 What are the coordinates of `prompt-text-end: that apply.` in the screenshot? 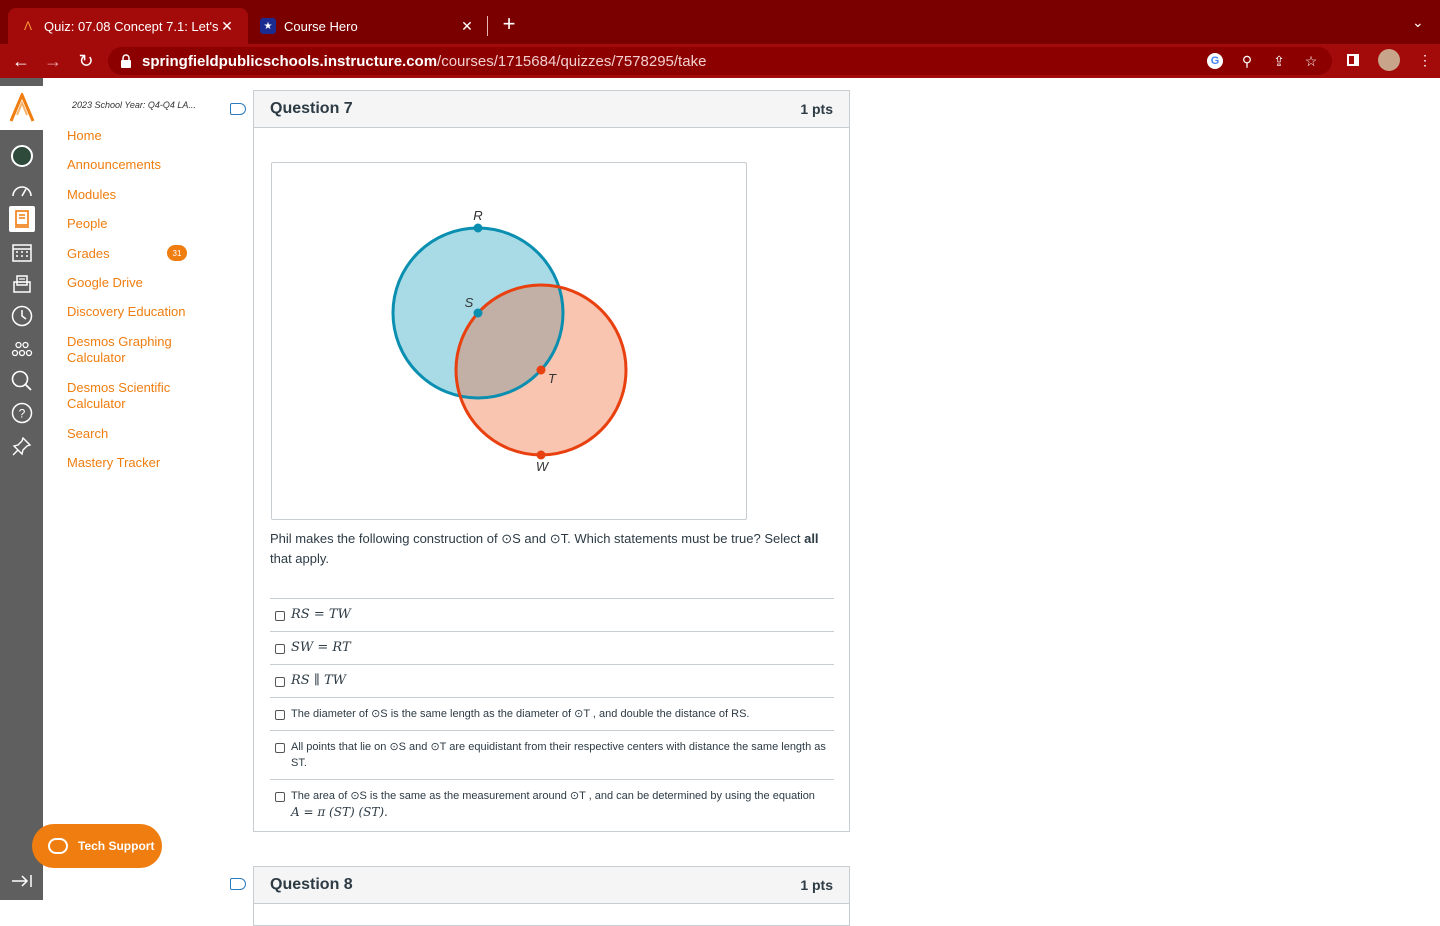 It's located at (300, 558).